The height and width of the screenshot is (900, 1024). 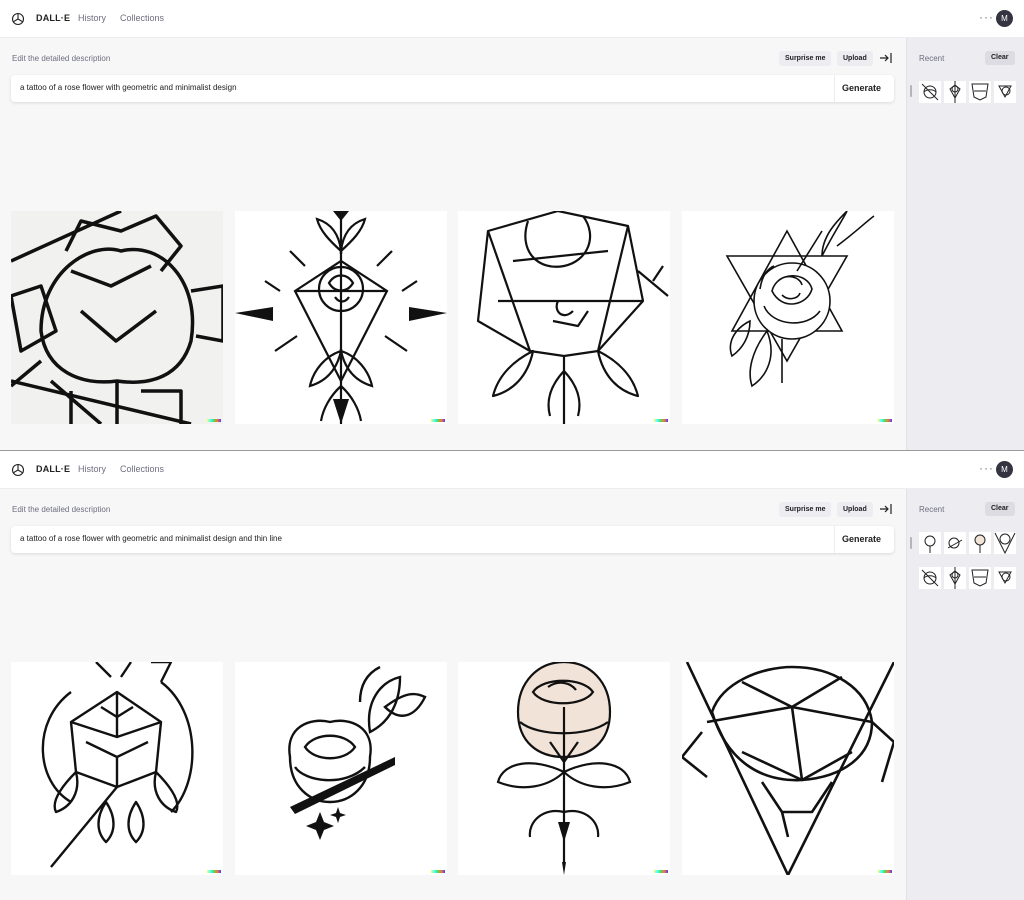 I want to click on rose-stem-image, so click(x=564, y=768).